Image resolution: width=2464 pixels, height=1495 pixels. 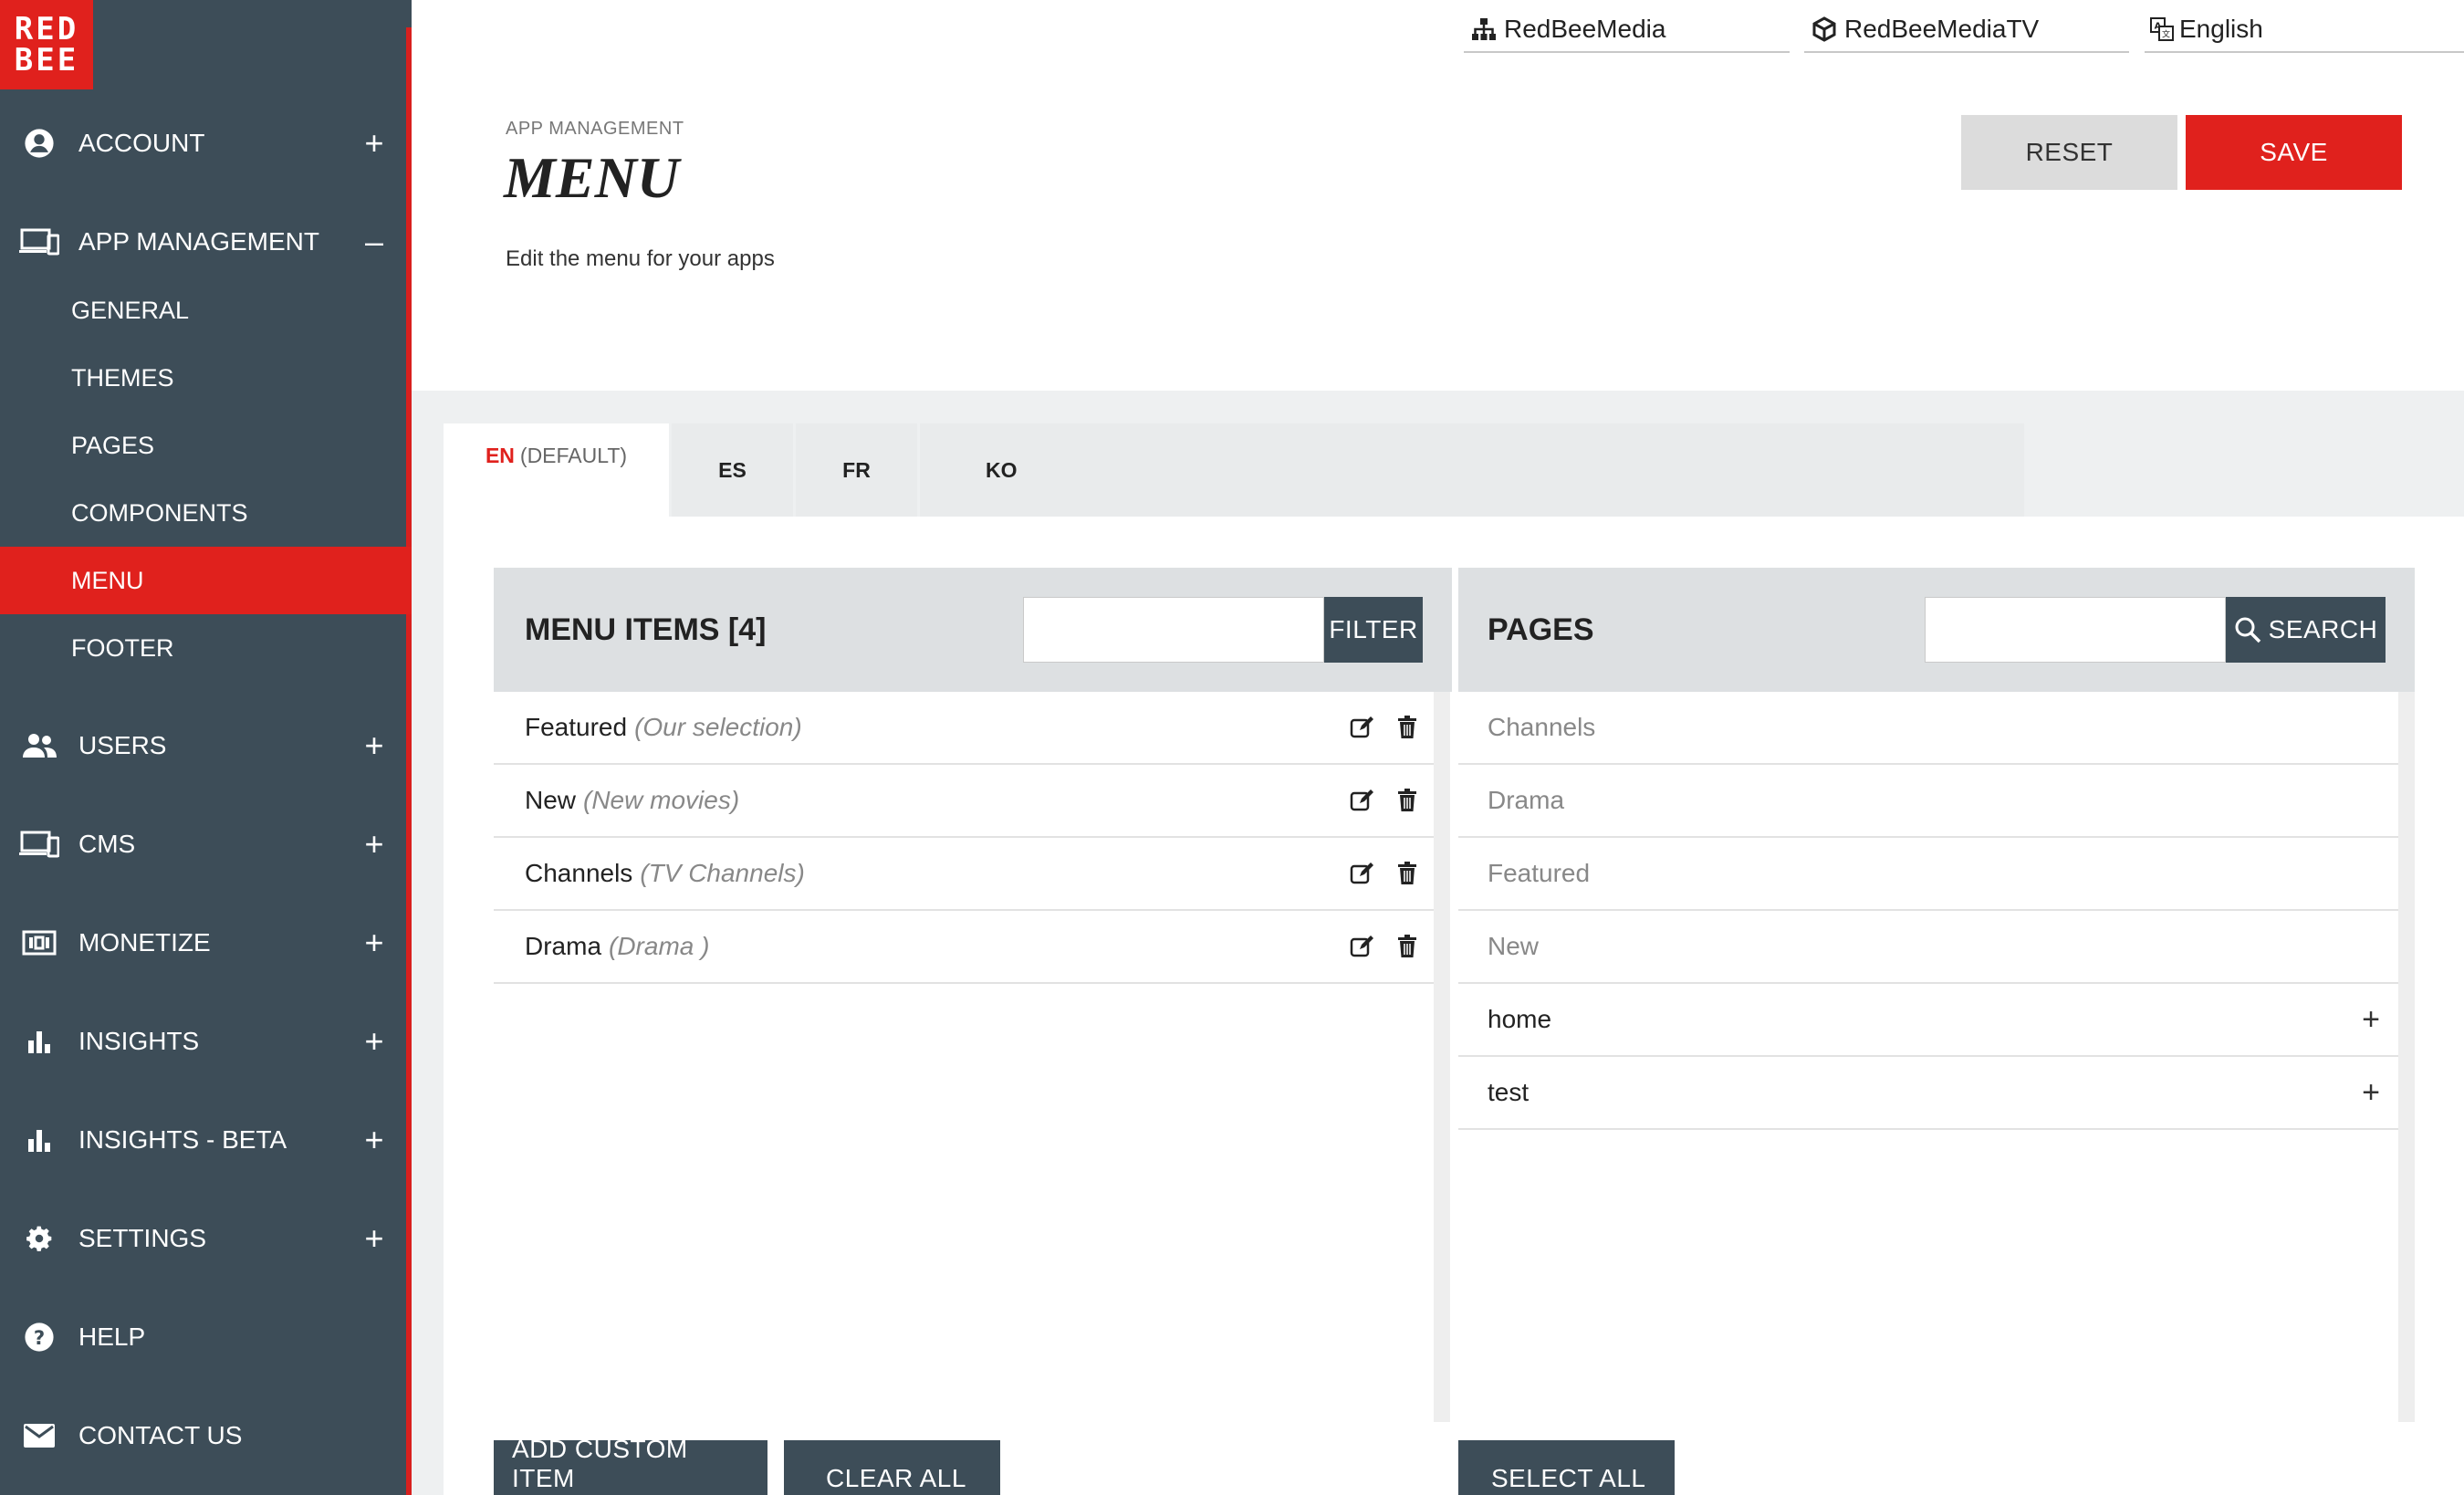 I want to click on page-row: home +, so click(x=1928, y=1020).